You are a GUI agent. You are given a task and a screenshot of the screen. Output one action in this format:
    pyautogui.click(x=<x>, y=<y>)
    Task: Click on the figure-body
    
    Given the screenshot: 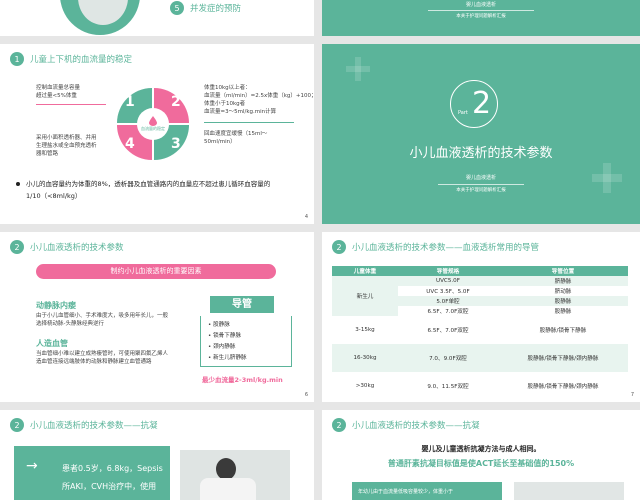 What is the action you would take?
    pyautogui.click(x=228, y=489)
    